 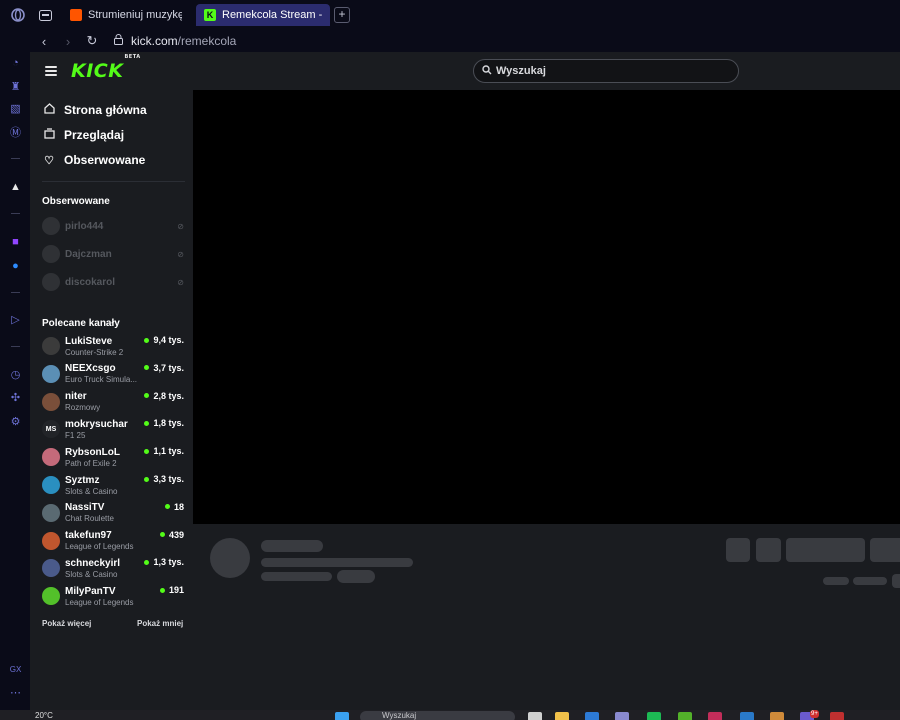 What do you see at coordinates (84, 226) in the screenshot?
I see `channel-name: pirlo444` at bounding box center [84, 226].